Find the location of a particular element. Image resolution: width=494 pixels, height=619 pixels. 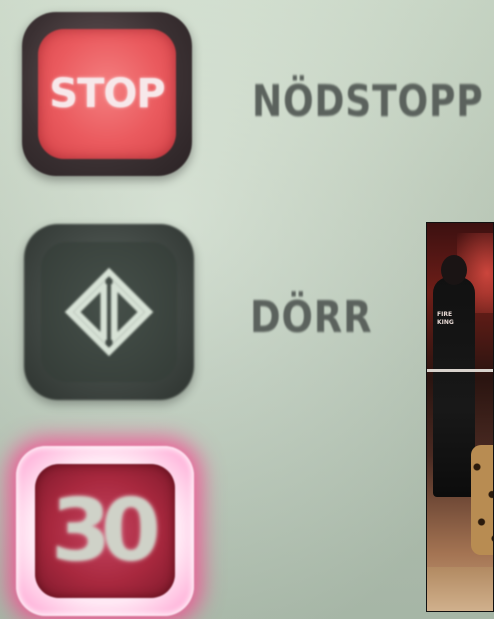

shirt-print: FIRE KING is located at coordinates (445, 318).